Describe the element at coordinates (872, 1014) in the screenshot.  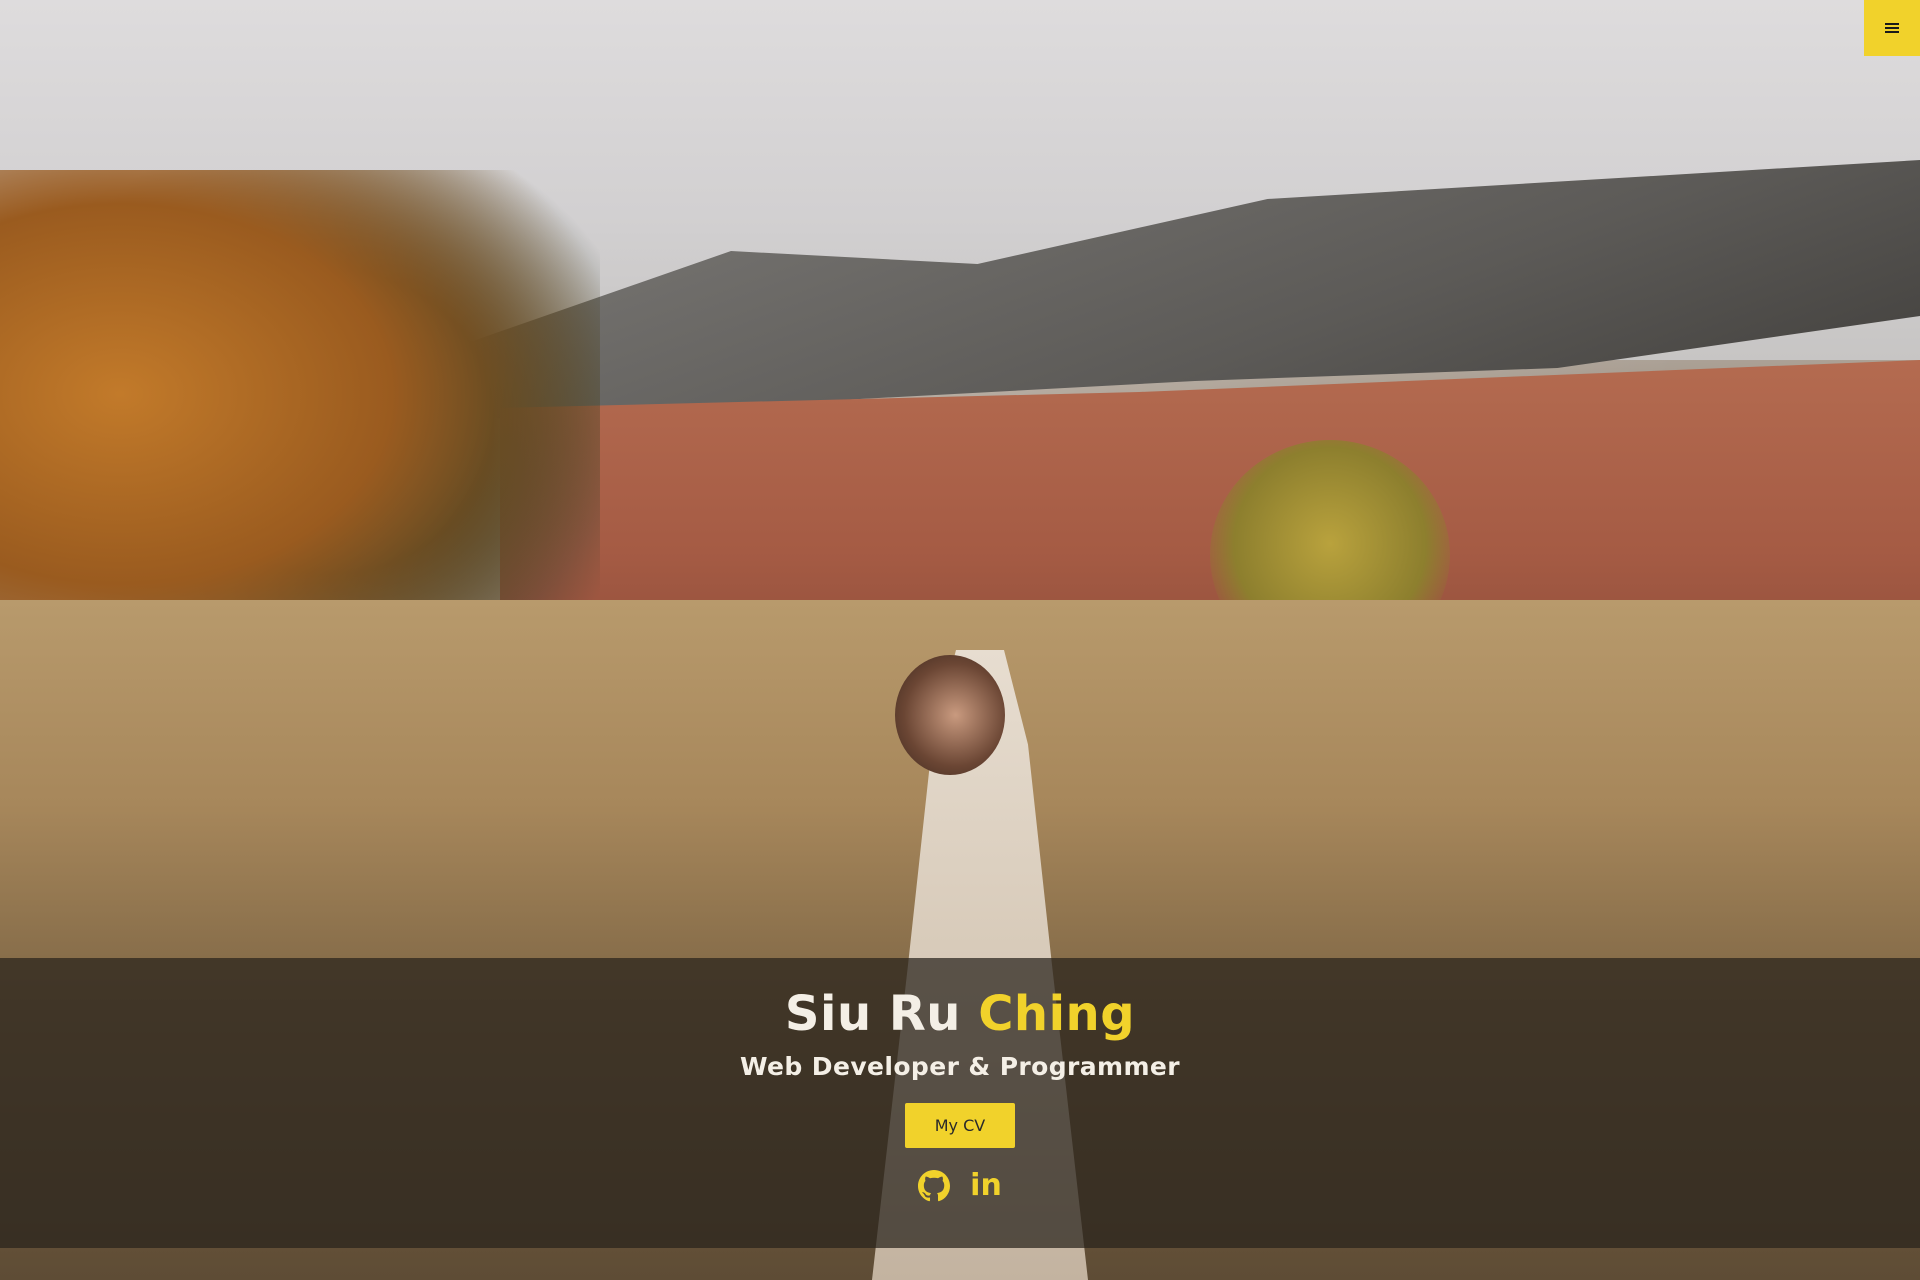
I see `first-name: Siu Ru` at that location.